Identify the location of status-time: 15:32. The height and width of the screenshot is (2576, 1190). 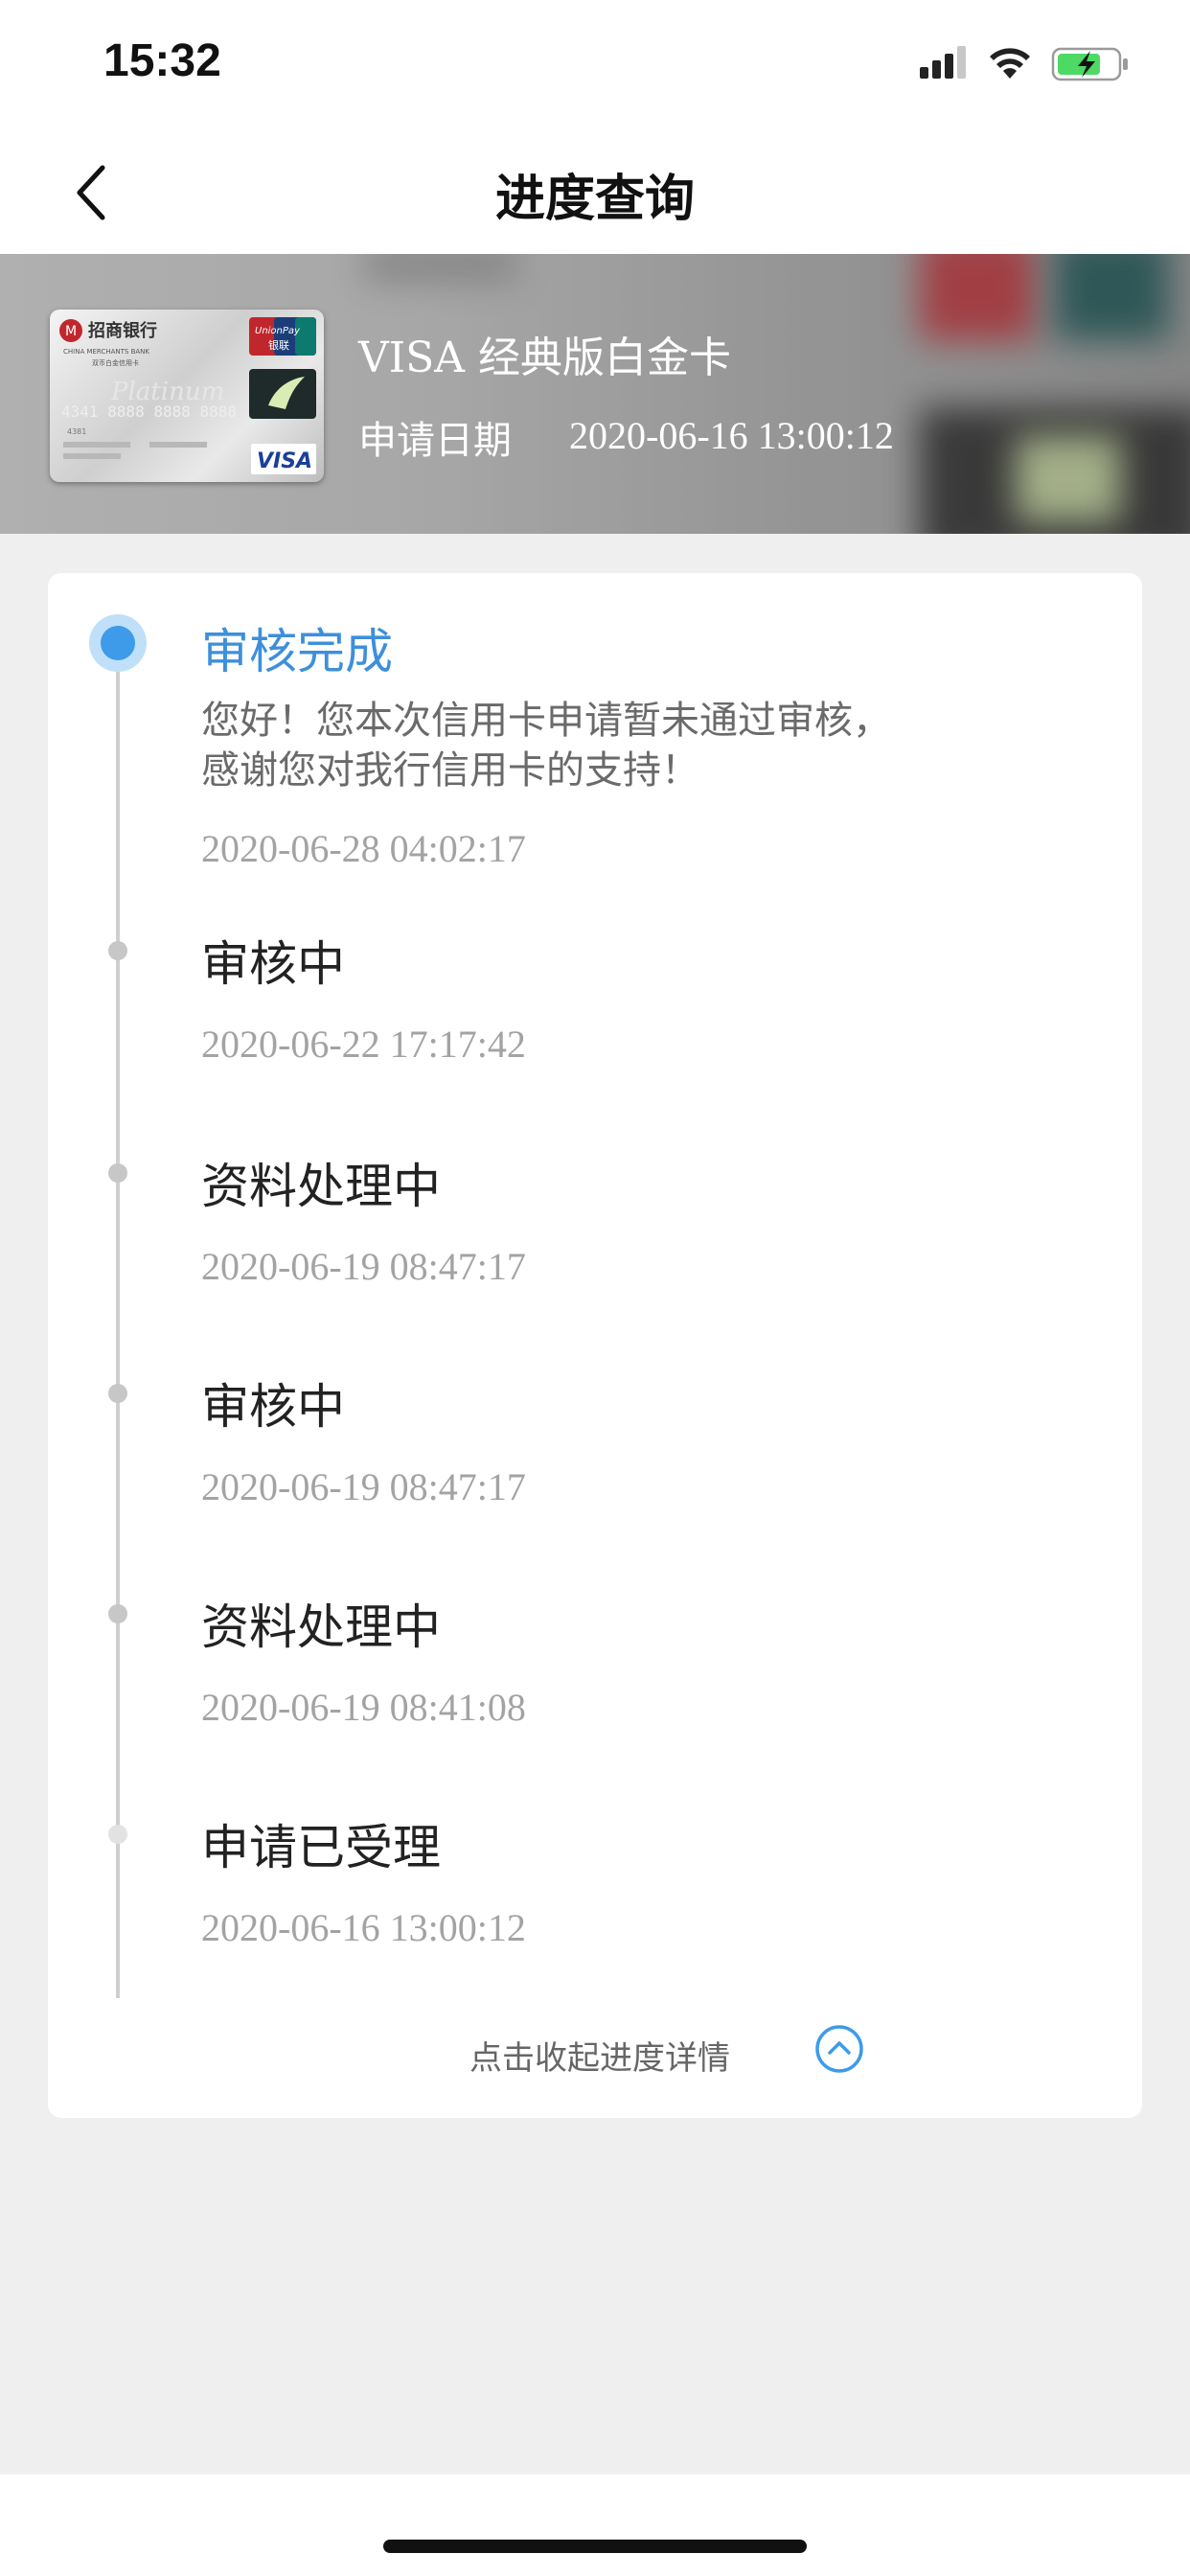
(162, 60).